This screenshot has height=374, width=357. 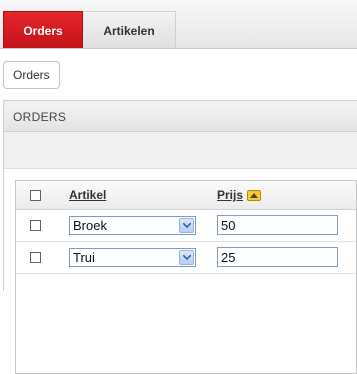 What do you see at coordinates (40, 117) in the screenshot?
I see `panel-title: ORDERS` at bounding box center [40, 117].